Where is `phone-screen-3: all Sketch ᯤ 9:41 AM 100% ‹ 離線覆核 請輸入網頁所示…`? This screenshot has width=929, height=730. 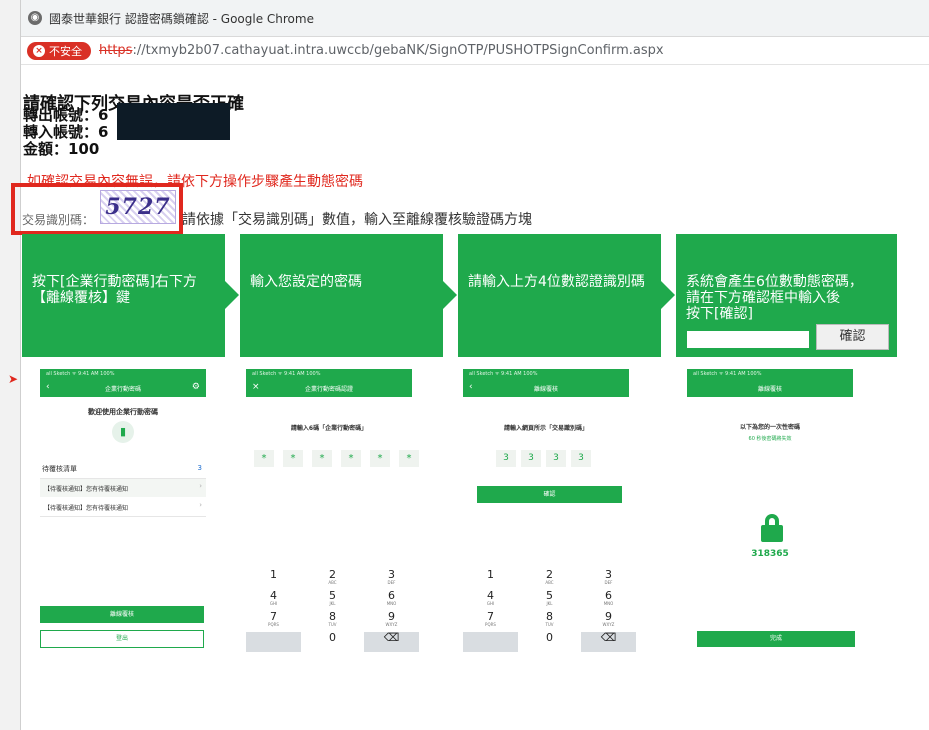
phone-screen-3: all Sketch ᯤ 9:41 AM 100% ‹ 離線覆核 請輸入網頁所示… is located at coordinates (549, 519).